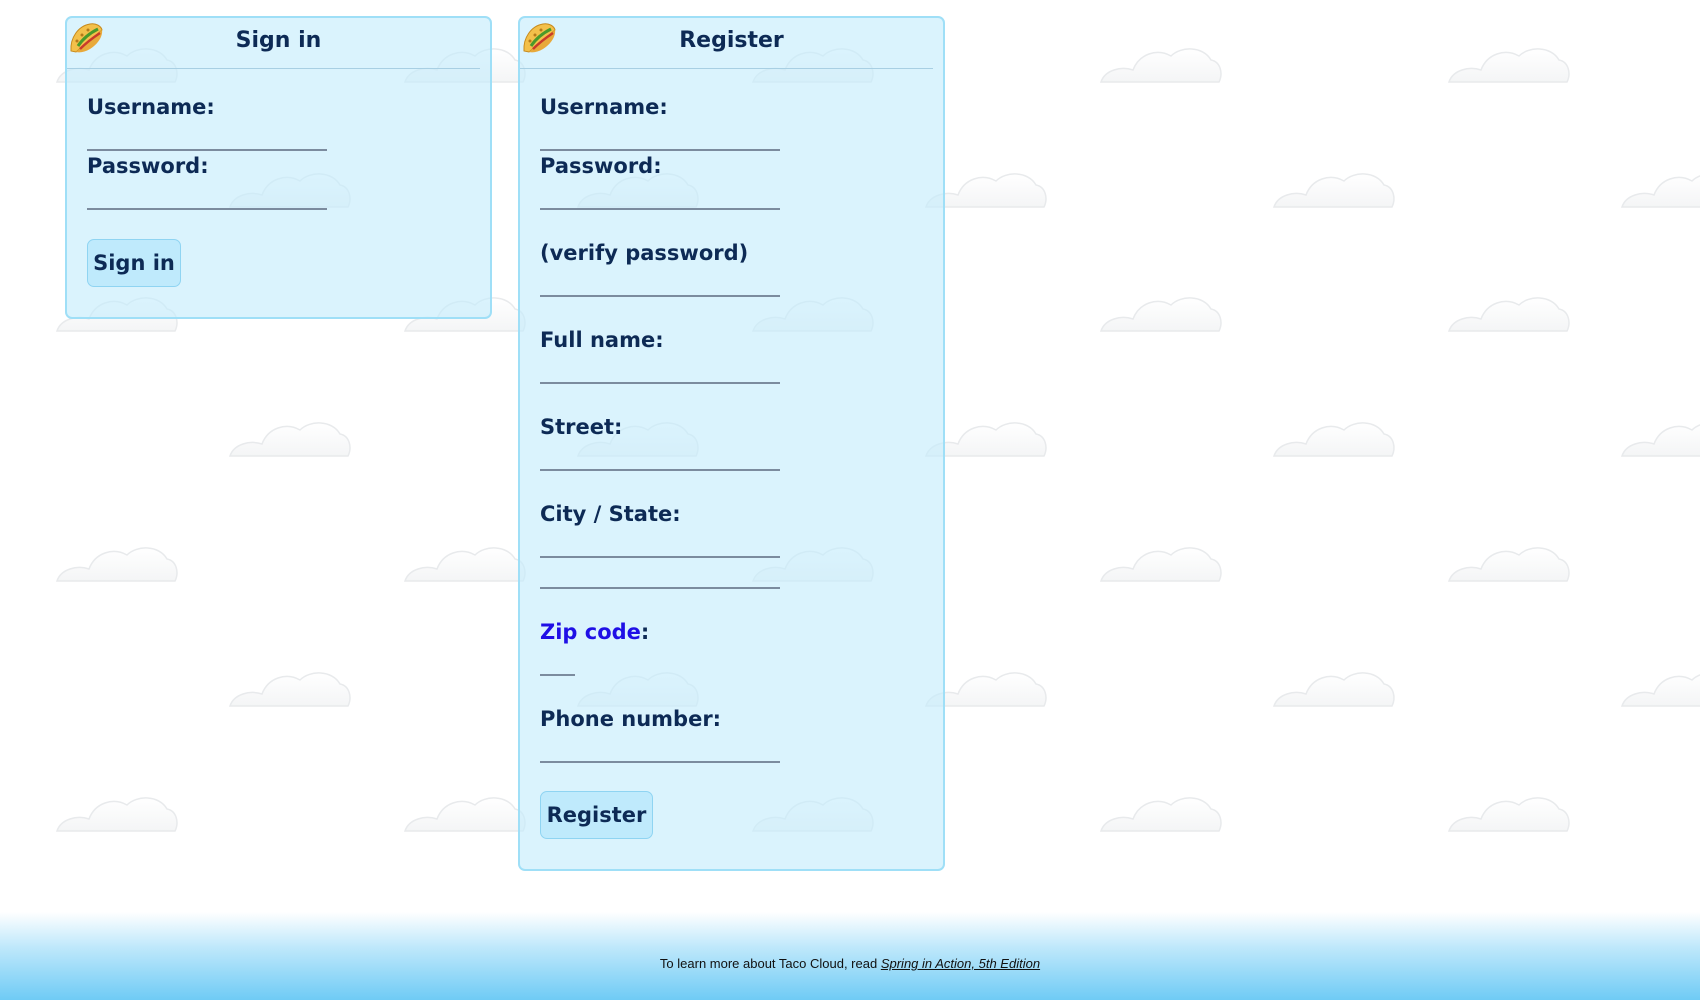 This screenshot has width=1700, height=1000. I want to click on register-title-divider, so click(726, 68).